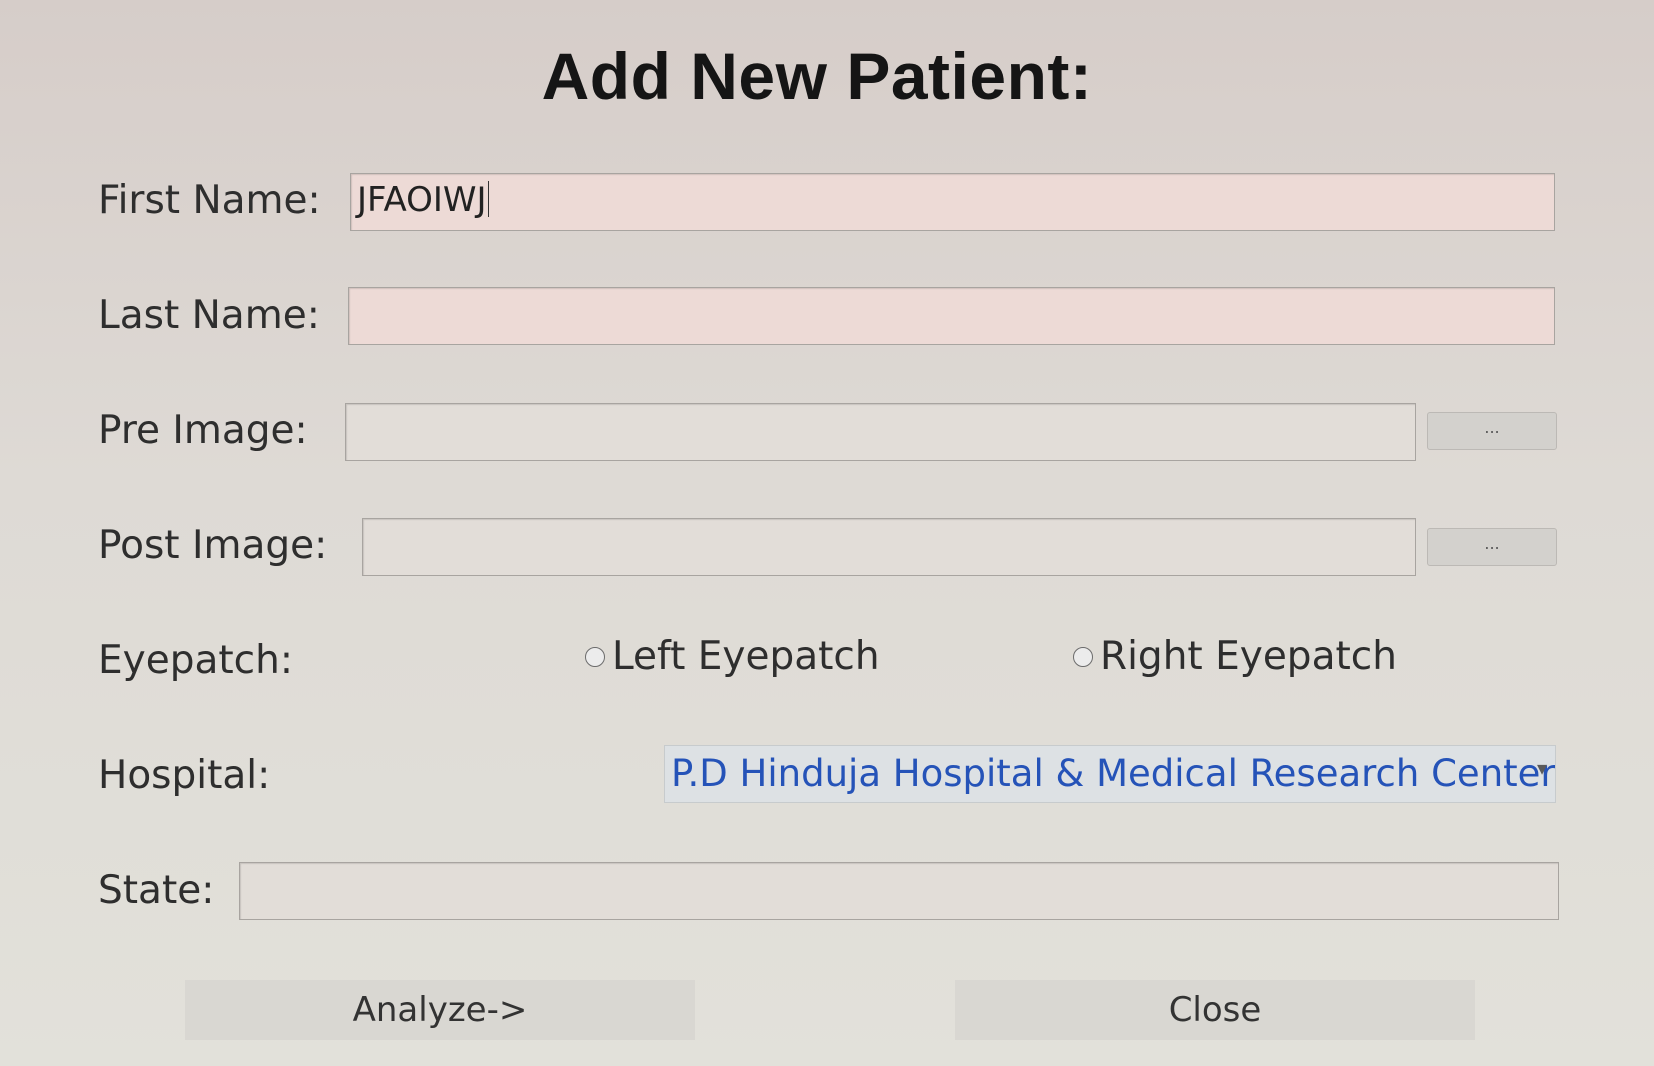 Image resolution: width=1654 pixels, height=1066 pixels. What do you see at coordinates (156, 890) in the screenshot?
I see `state-label: State:` at bounding box center [156, 890].